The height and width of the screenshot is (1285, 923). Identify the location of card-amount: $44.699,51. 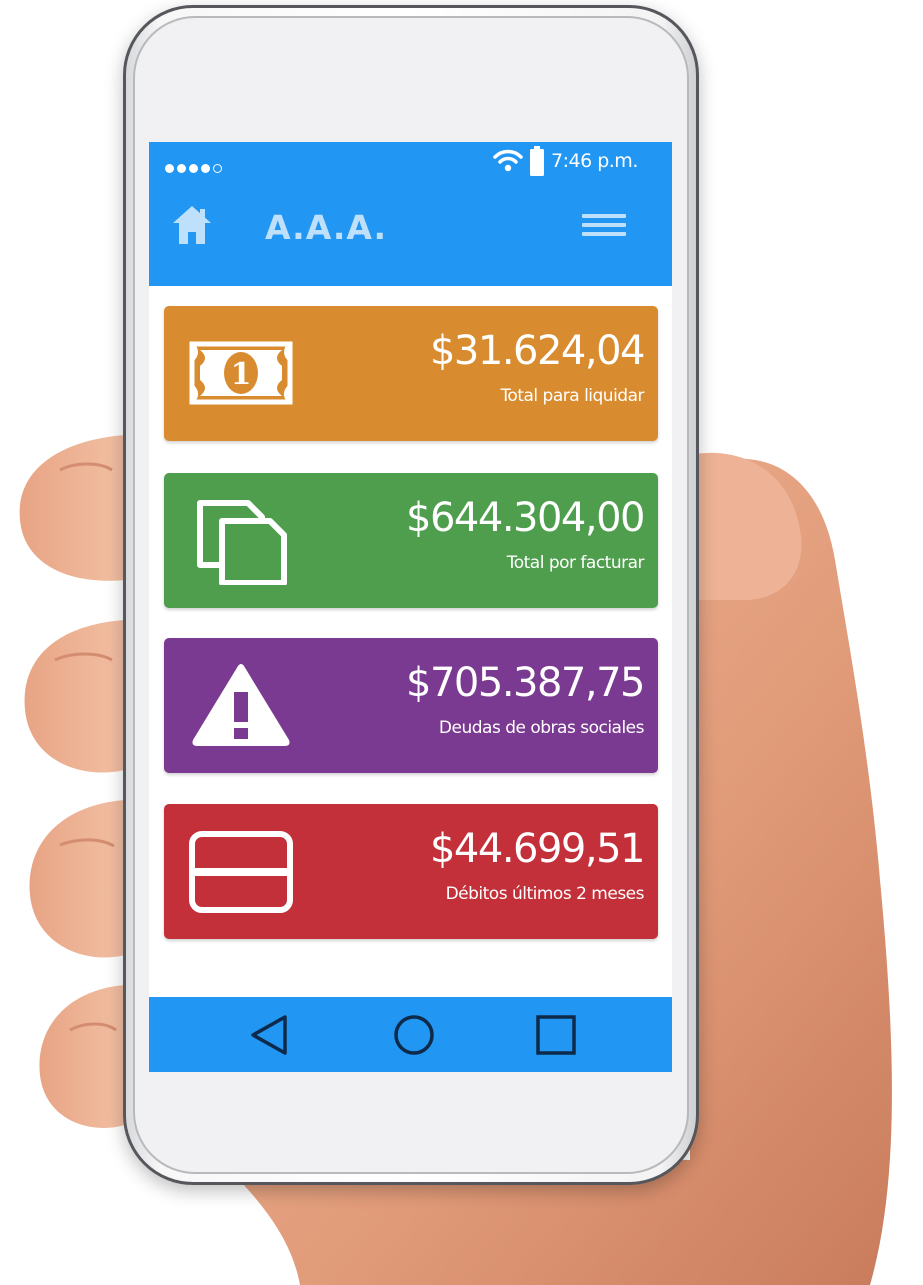
(537, 849).